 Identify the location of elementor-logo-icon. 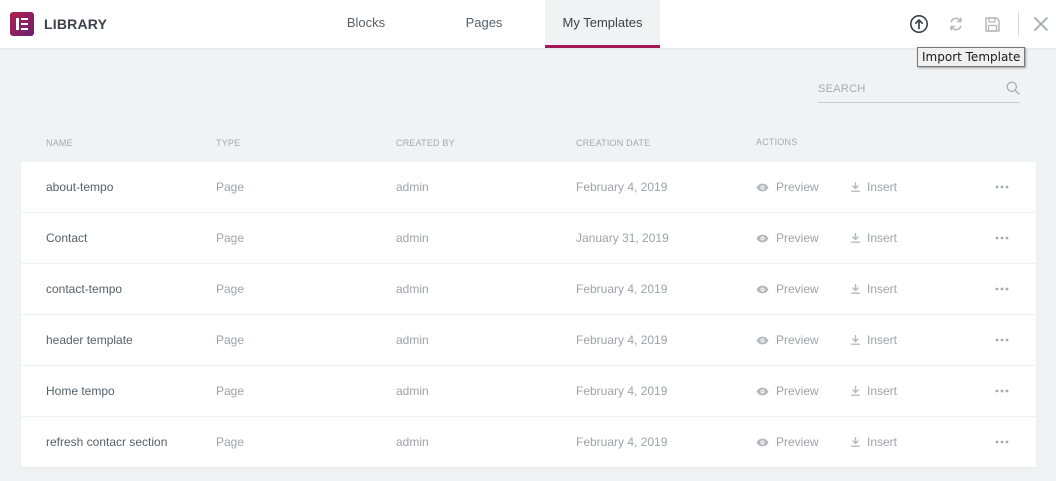
(22, 24).